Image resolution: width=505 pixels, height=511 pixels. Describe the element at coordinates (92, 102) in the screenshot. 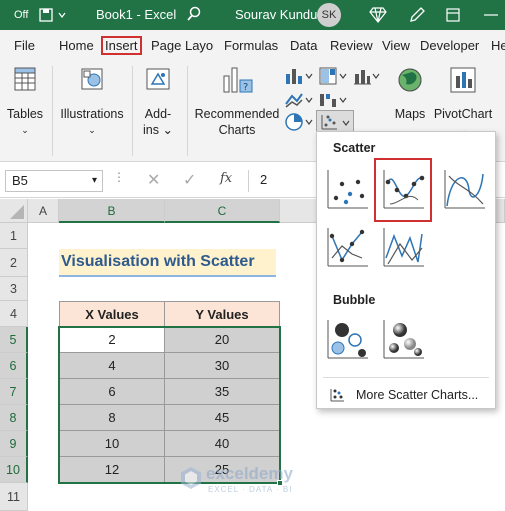

I see `illustrations-button: Illustrations ⌄` at that location.